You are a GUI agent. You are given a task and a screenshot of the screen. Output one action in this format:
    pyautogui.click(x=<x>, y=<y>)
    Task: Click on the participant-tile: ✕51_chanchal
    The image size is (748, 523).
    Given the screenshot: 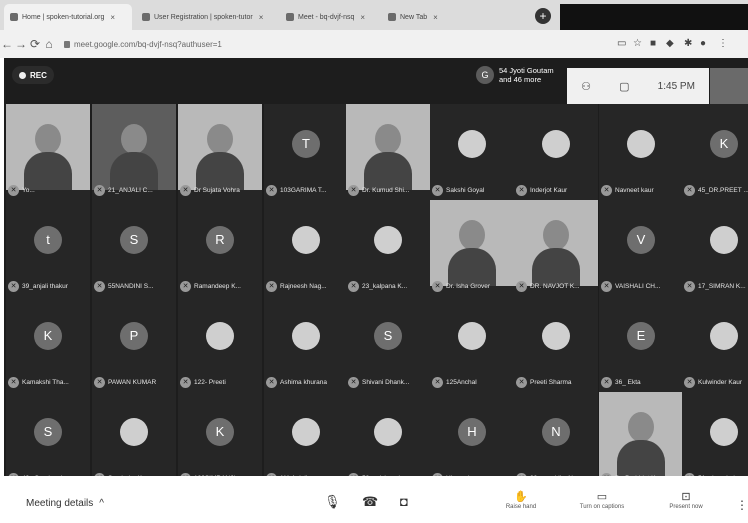 What is the action you would take?
    pyautogui.click(x=715, y=440)
    